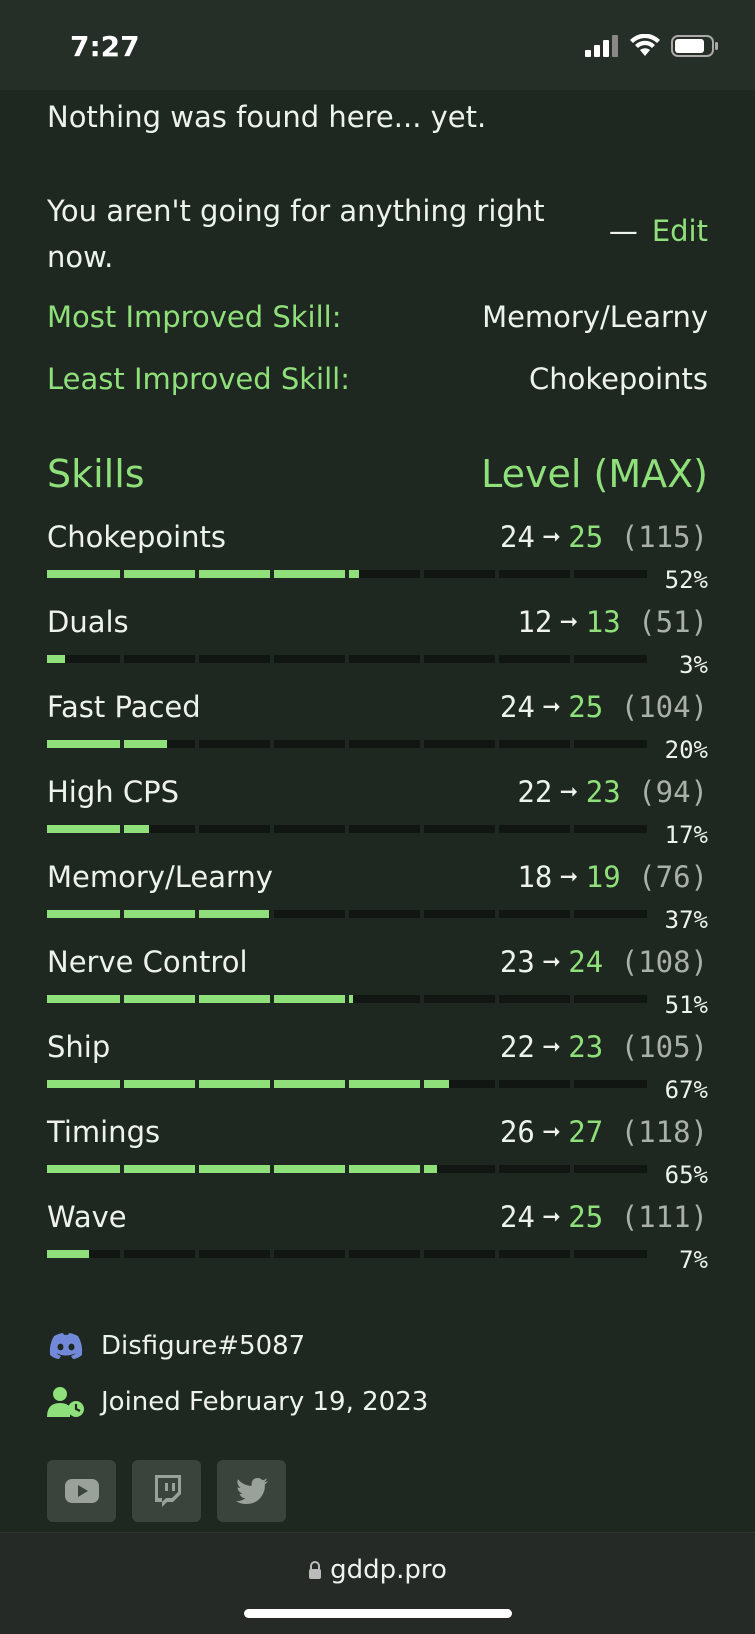 The image size is (755, 1634). I want to click on skill-name: Ship, so click(79, 1047).